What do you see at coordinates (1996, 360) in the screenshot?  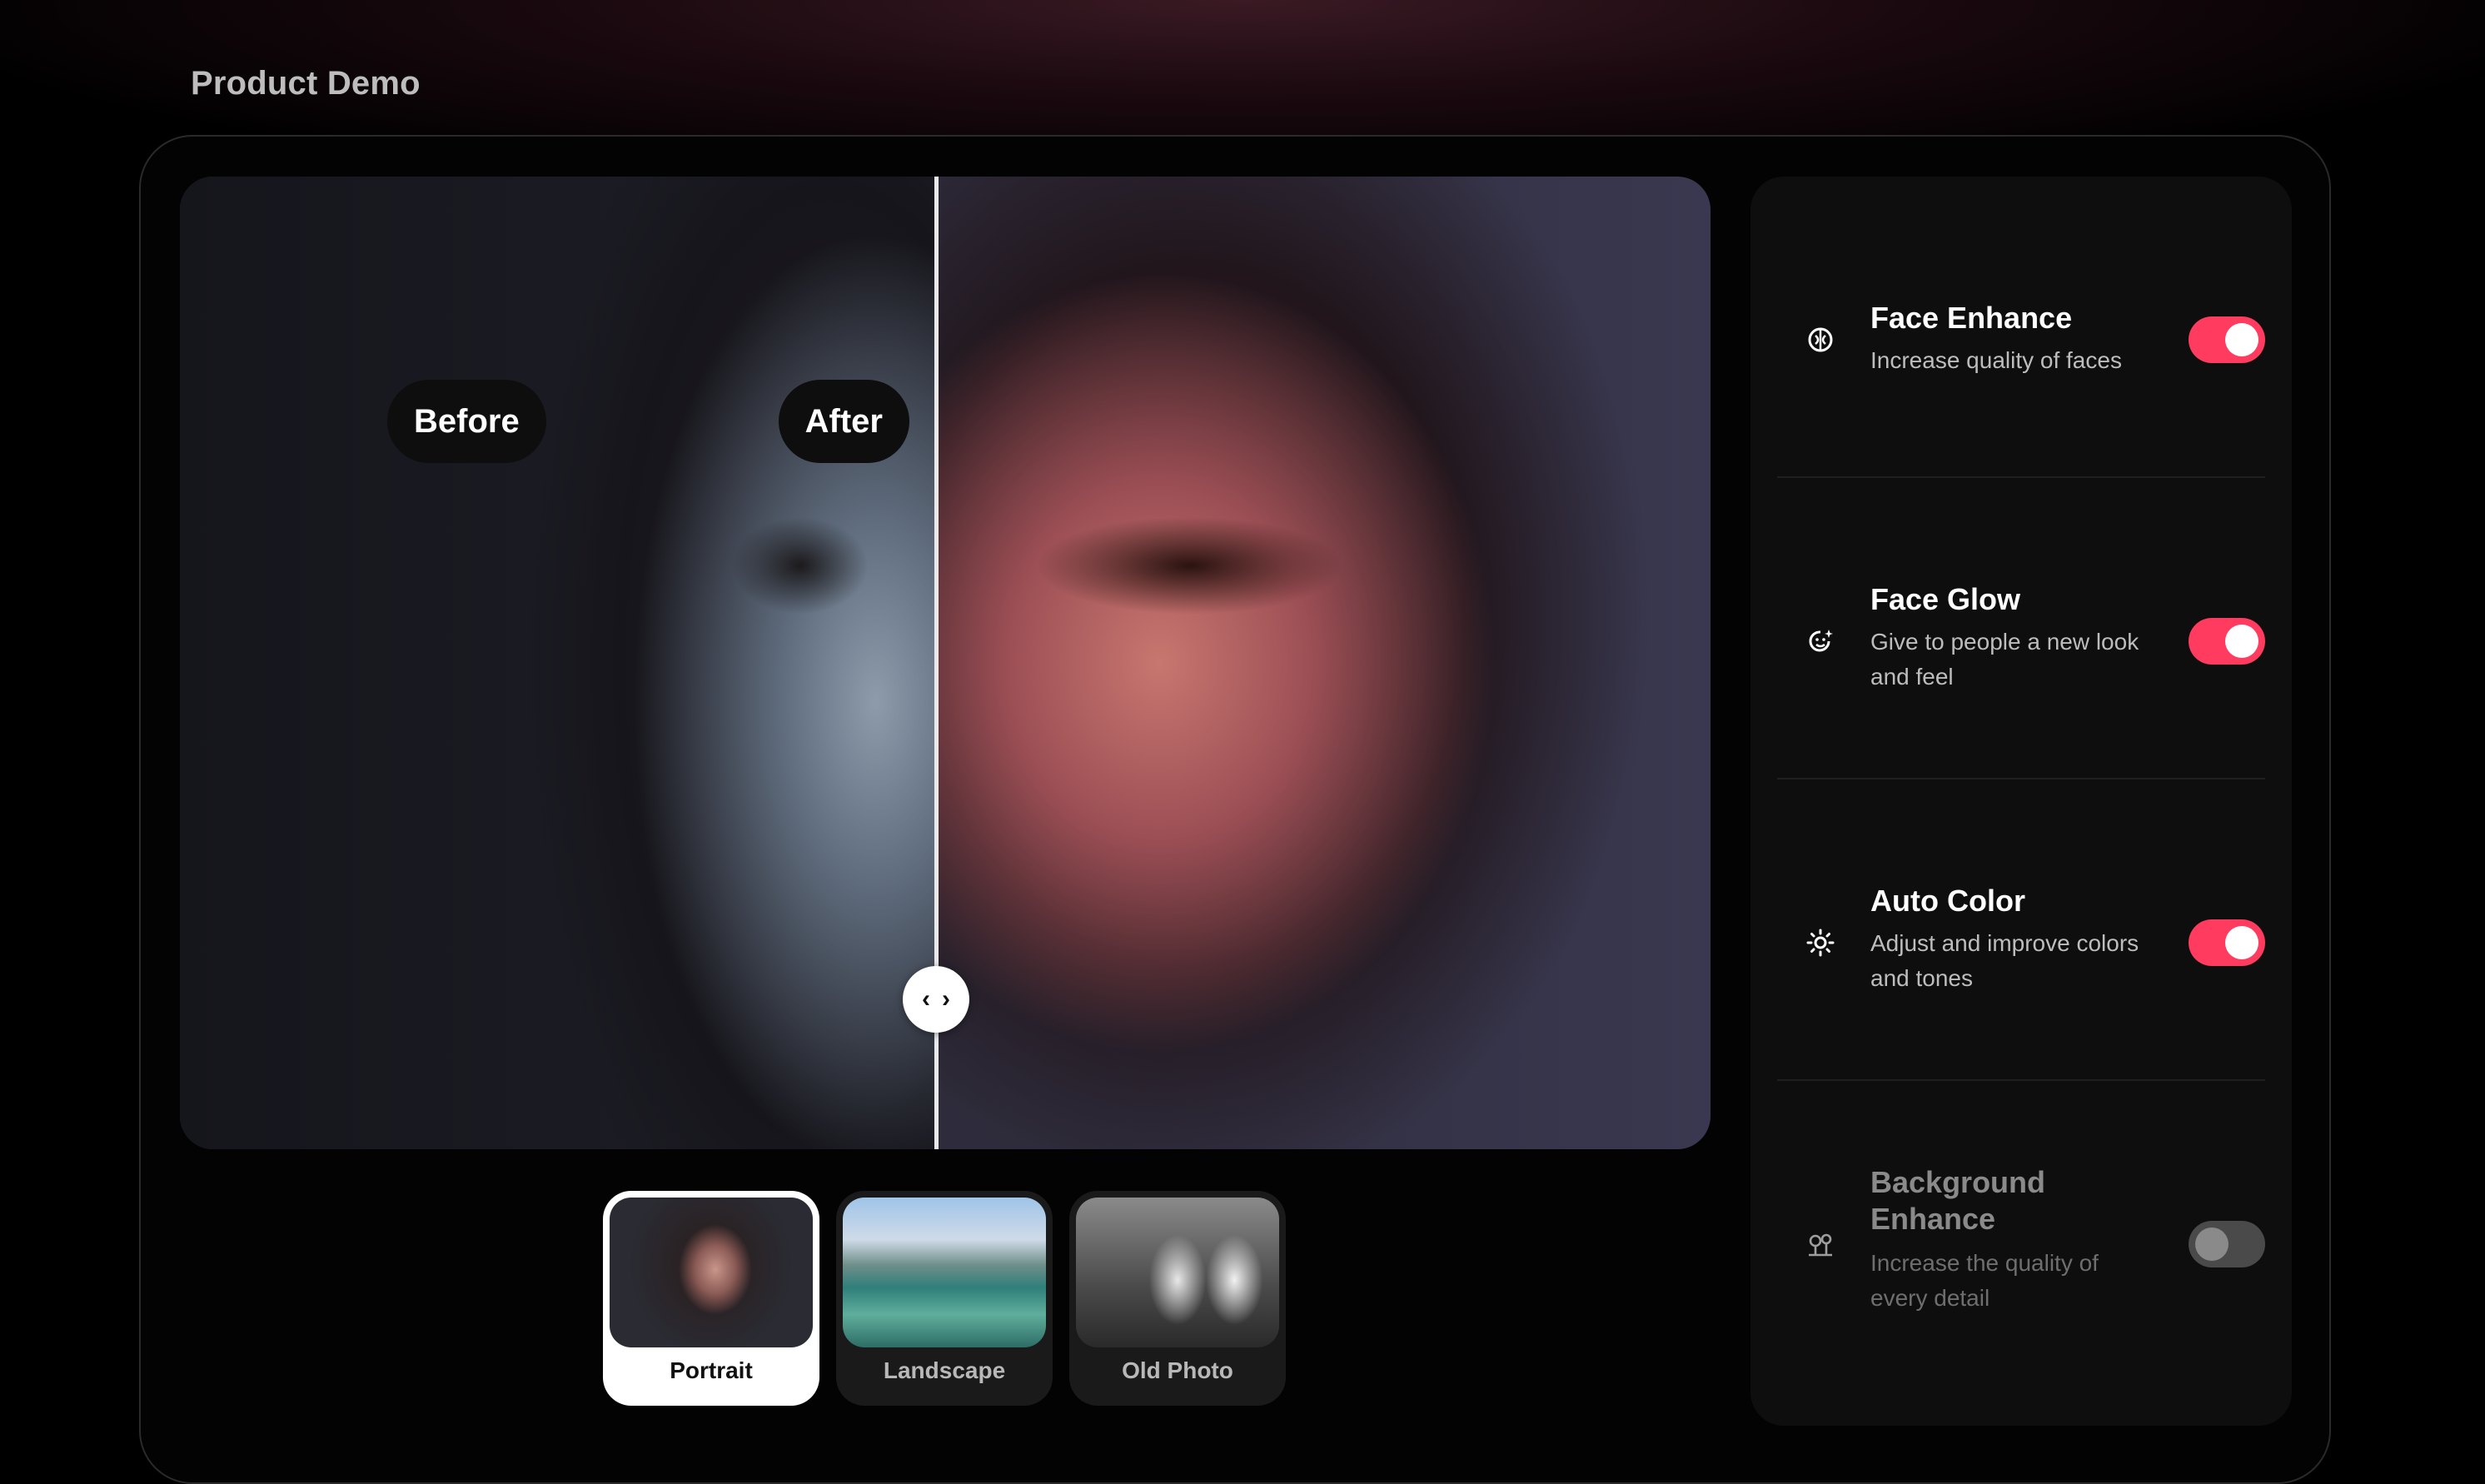 I see `setting-description: Increase quality of faces` at bounding box center [1996, 360].